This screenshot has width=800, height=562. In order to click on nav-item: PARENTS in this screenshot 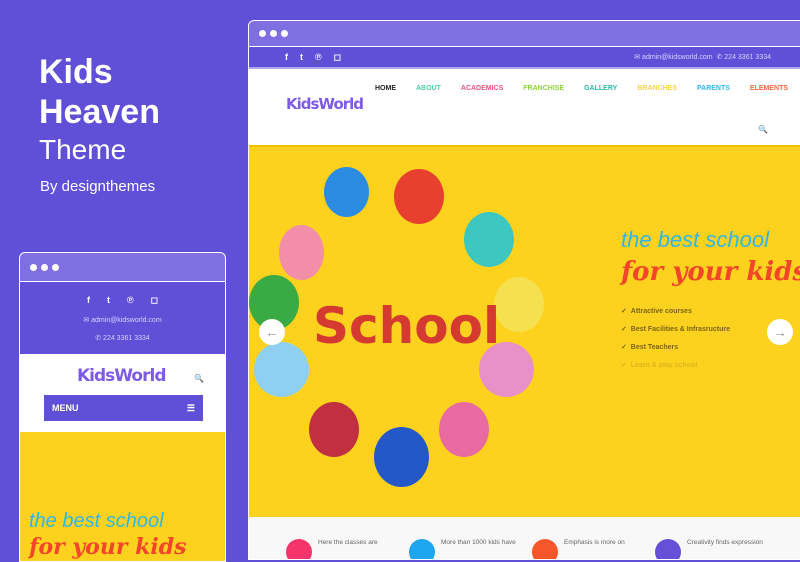, I will do `click(713, 88)`.